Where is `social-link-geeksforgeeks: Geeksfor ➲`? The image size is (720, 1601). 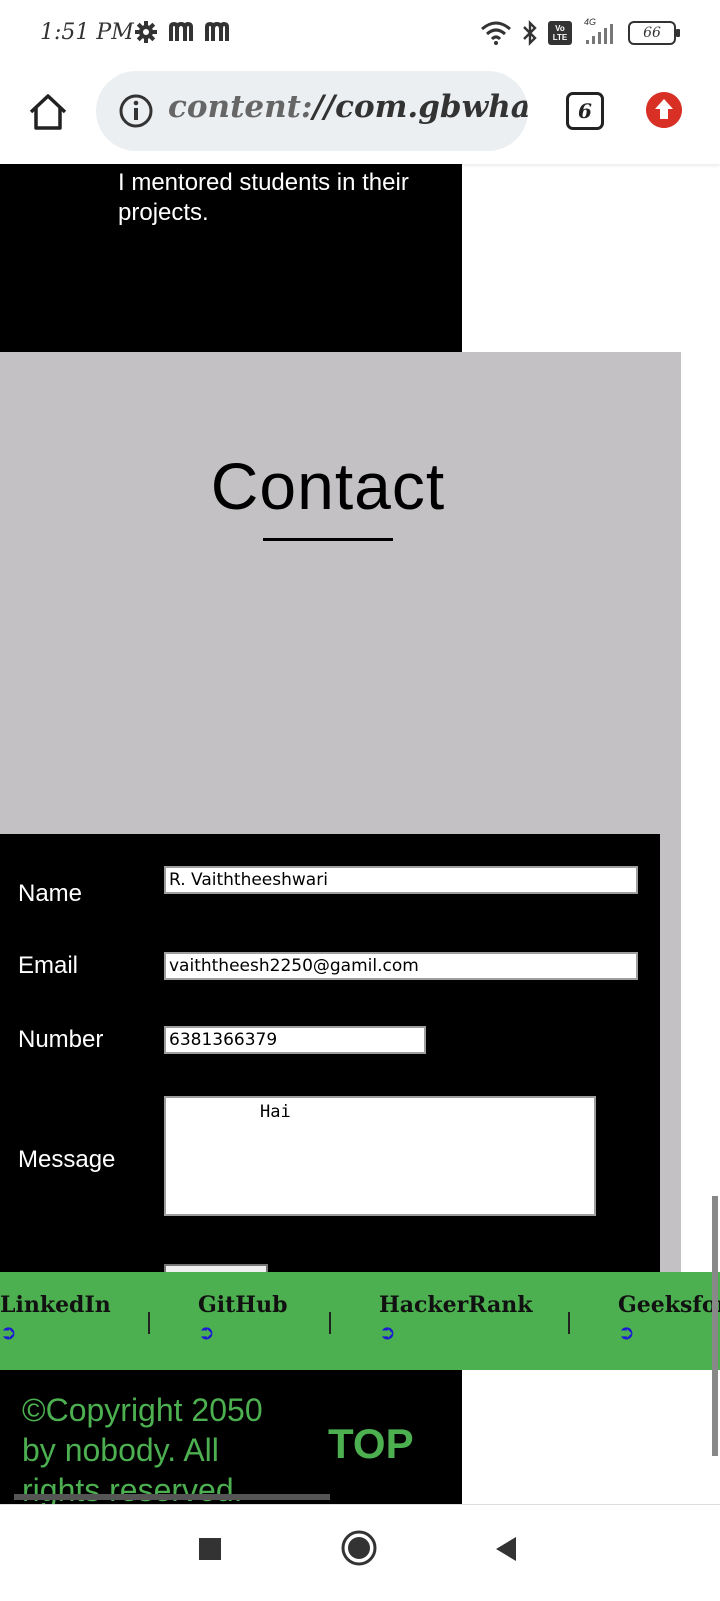
social-link-geeksforgeeks: Geeksfor ➲ is located at coordinates (669, 1318).